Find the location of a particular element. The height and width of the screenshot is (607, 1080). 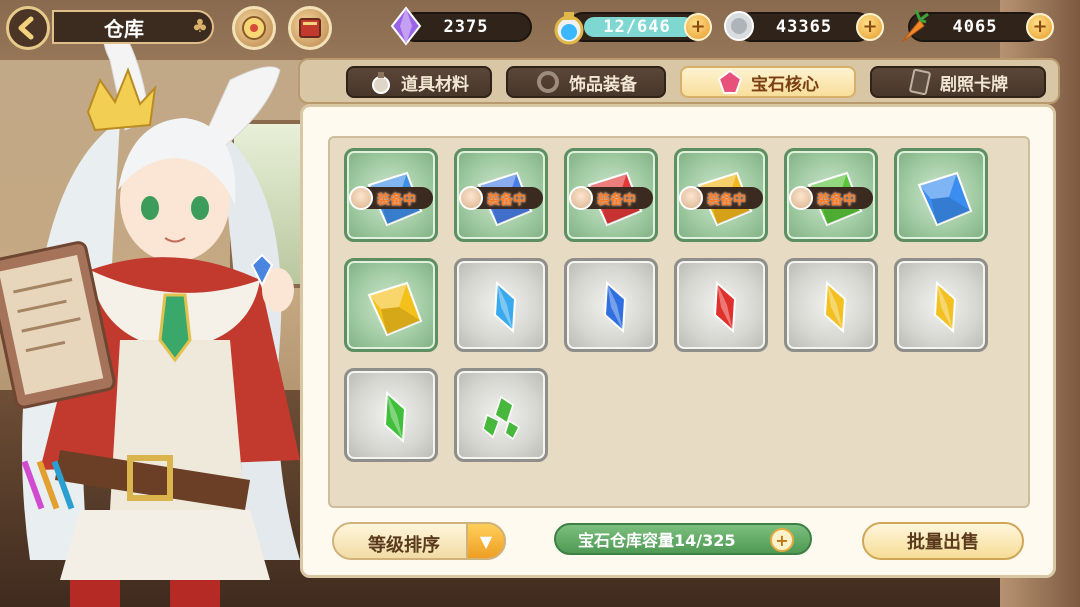

tab-items-materials: 道具材料 is located at coordinates (419, 82).